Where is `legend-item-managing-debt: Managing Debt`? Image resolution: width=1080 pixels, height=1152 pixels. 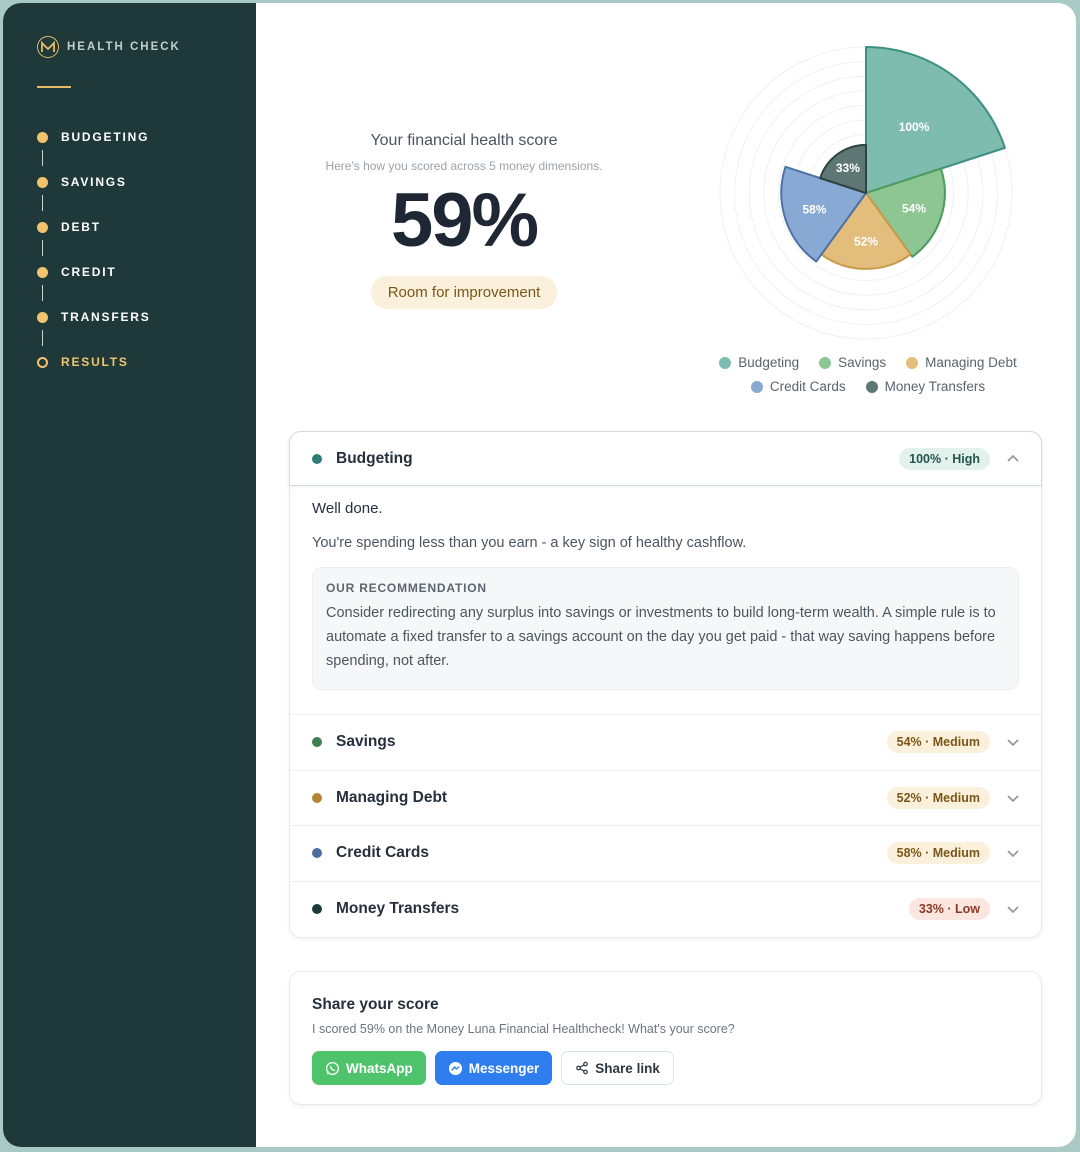 legend-item-managing-debt: Managing Debt is located at coordinates (961, 362).